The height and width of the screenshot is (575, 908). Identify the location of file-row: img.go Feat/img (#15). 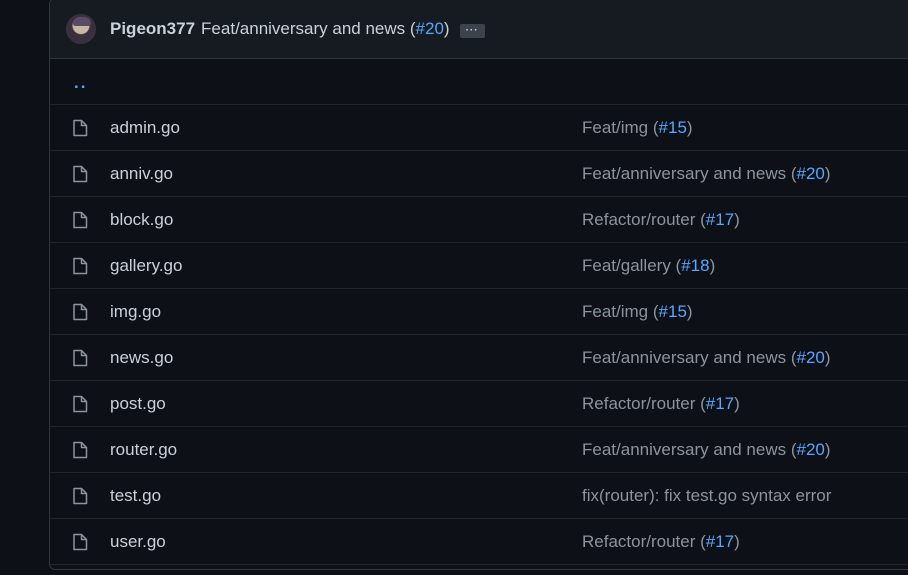
(479, 312).